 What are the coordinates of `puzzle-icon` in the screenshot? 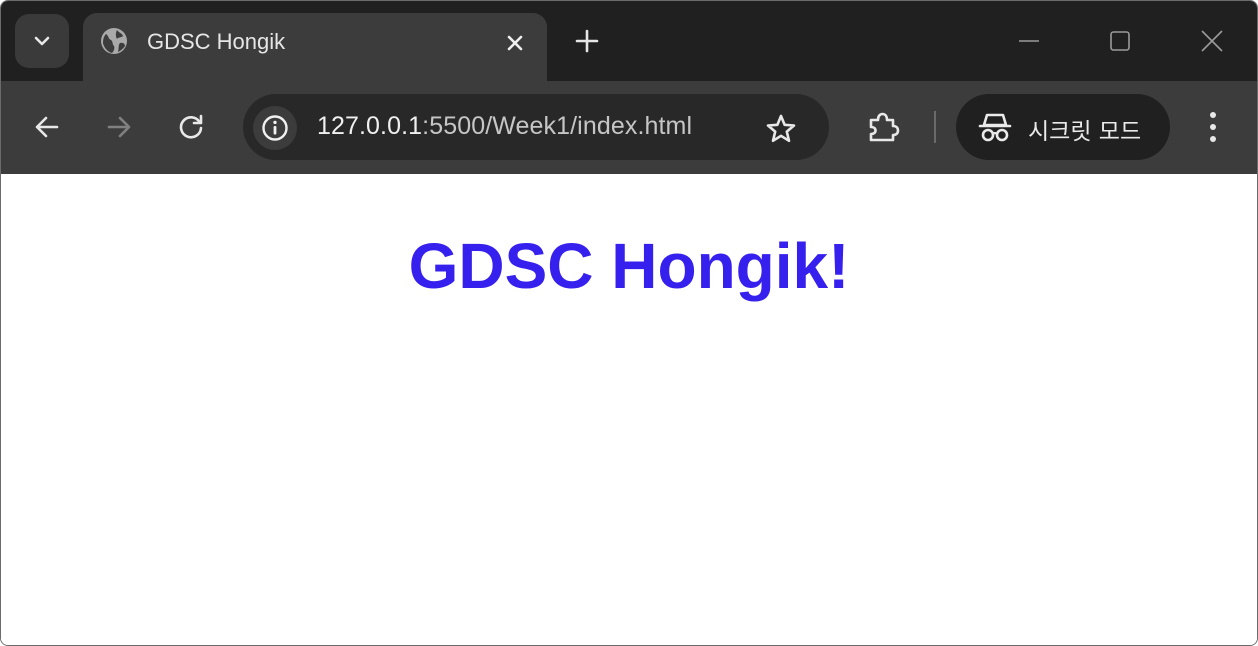 It's located at (884, 127).